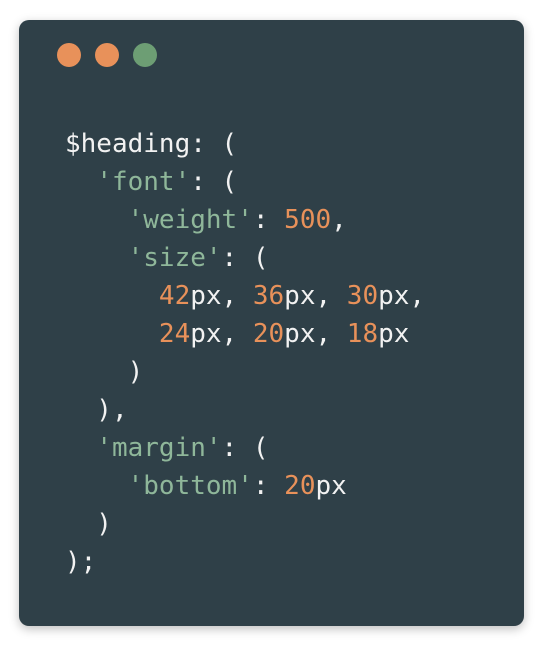 The height and width of the screenshot is (646, 542). What do you see at coordinates (174, 258) in the screenshot?
I see `code-token-string: 'size'` at bounding box center [174, 258].